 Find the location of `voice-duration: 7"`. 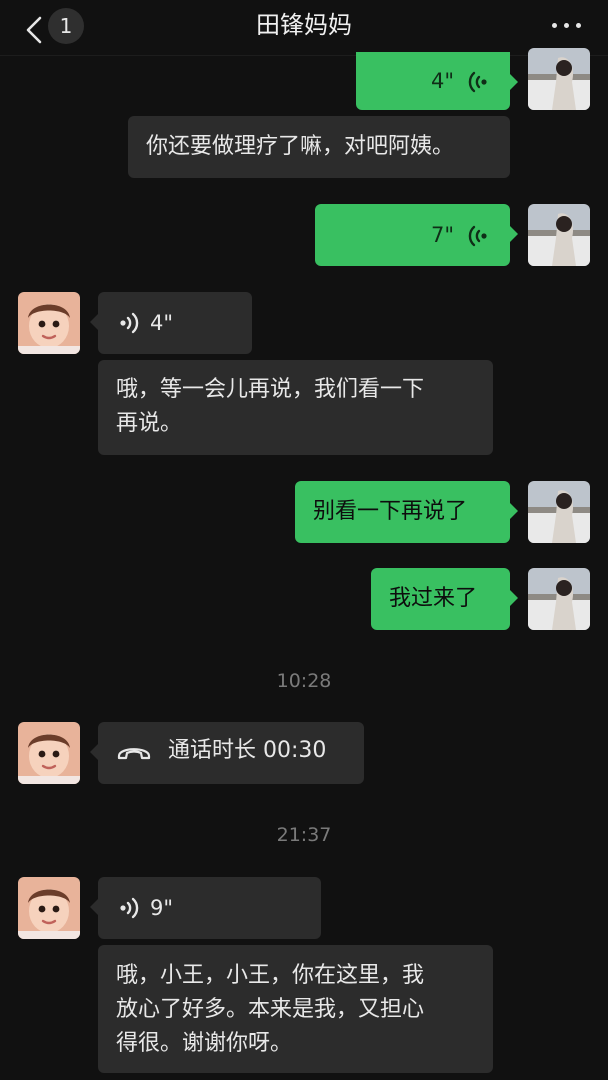

voice-duration: 7" is located at coordinates (442, 235).